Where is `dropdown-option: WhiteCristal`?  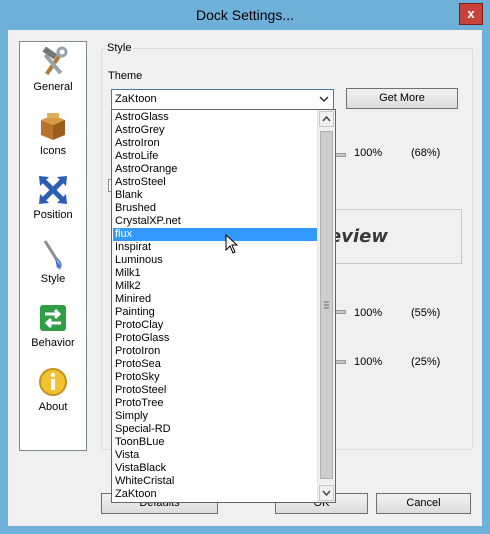
dropdown-option: WhiteCristal is located at coordinates (216, 481).